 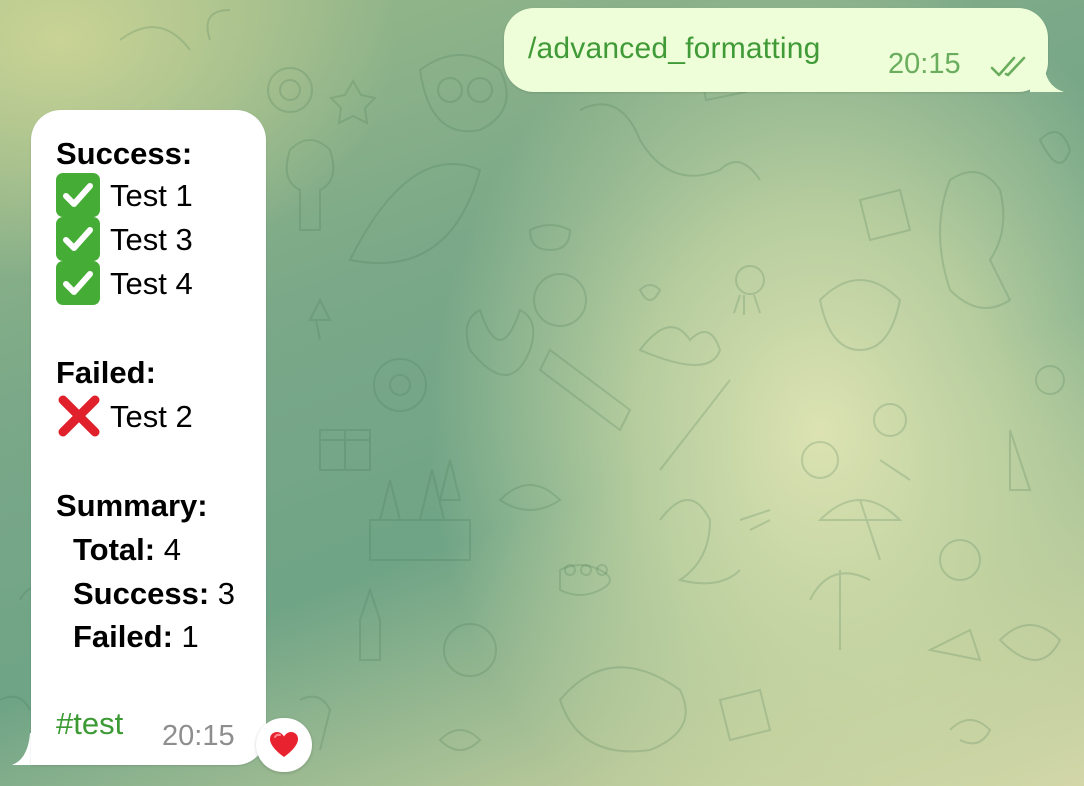 What do you see at coordinates (141, 593) in the screenshot?
I see `summary-label: Success:` at bounding box center [141, 593].